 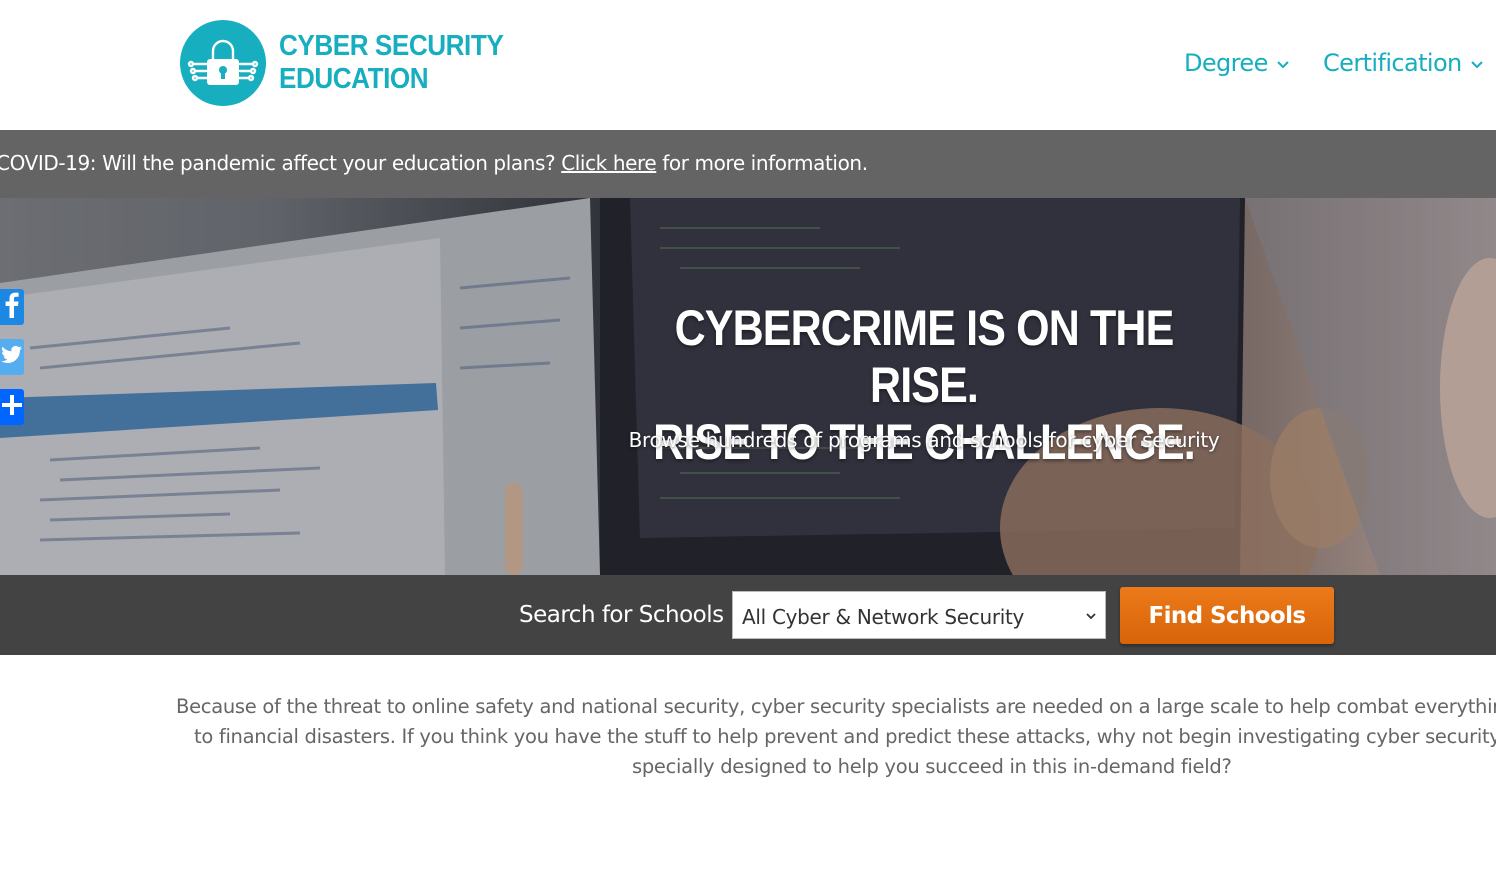 What do you see at coordinates (924, 356) in the screenshot?
I see `hero-heading-line-1: CYBERCRIME IS ON THE RISE.` at bounding box center [924, 356].